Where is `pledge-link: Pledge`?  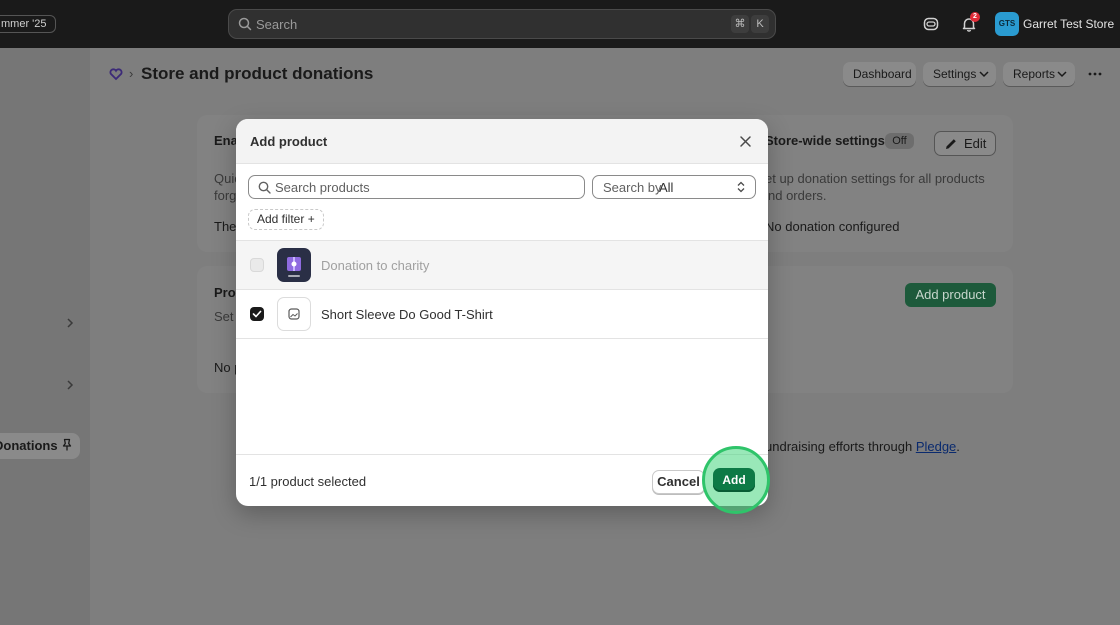
pledge-link: Pledge is located at coordinates (936, 446).